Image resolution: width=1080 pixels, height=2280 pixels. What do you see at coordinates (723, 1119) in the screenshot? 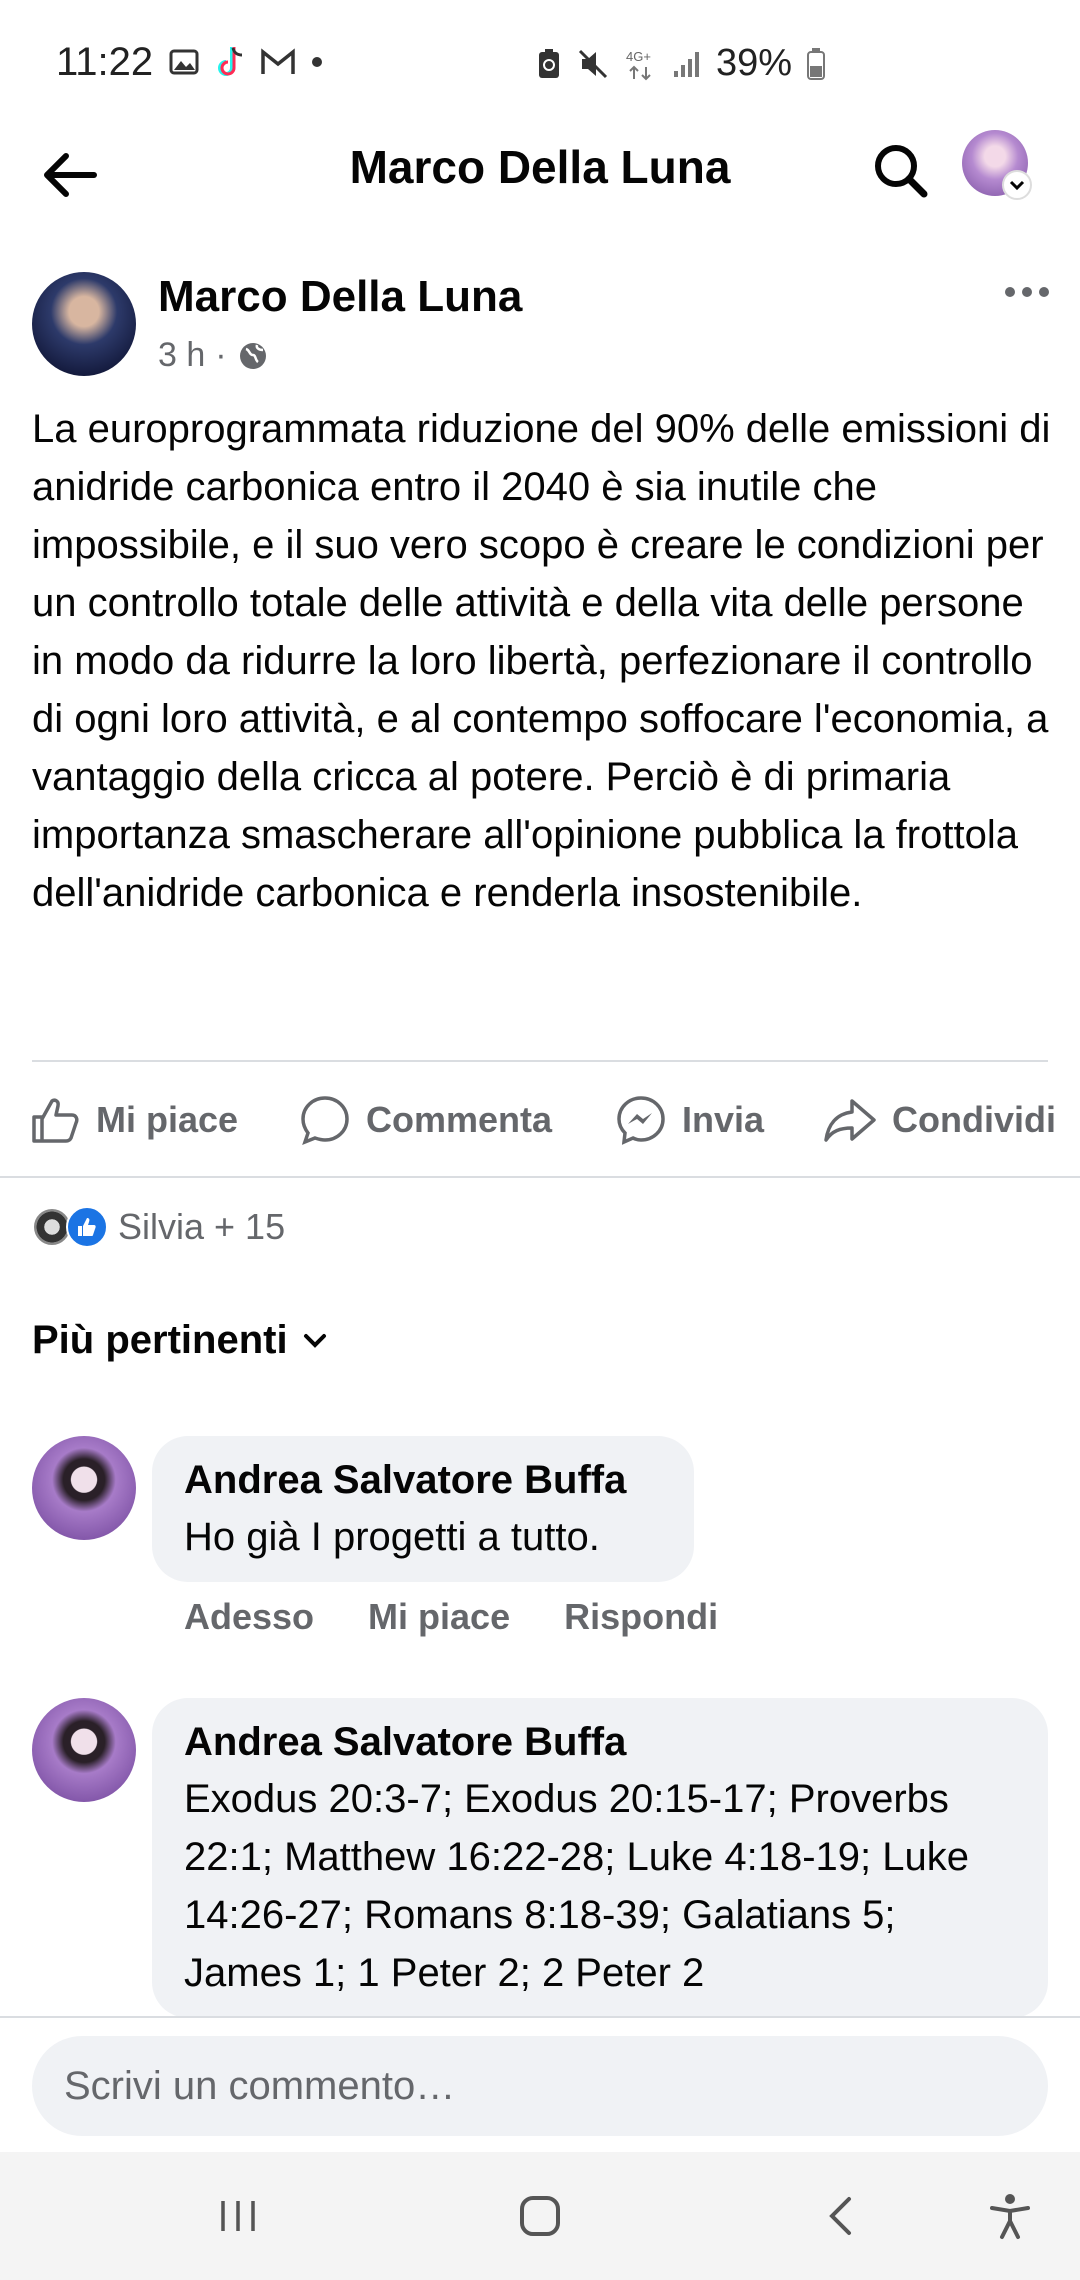
I see `send-label: Invia` at bounding box center [723, 1119].